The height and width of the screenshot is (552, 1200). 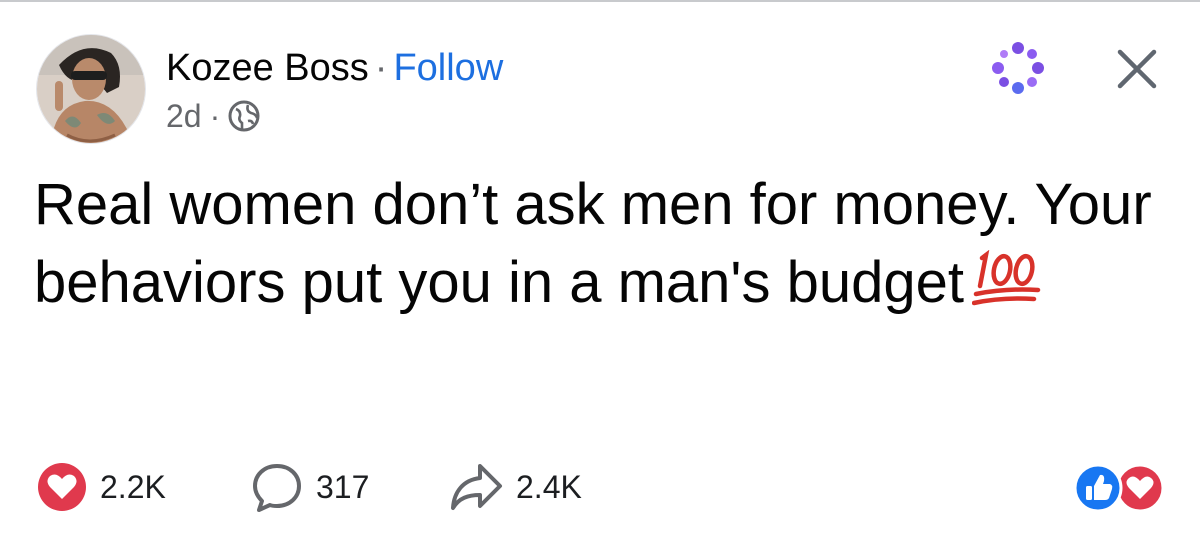 I want to click on like-count-button: 2.2K, so click(x=101, y=487).